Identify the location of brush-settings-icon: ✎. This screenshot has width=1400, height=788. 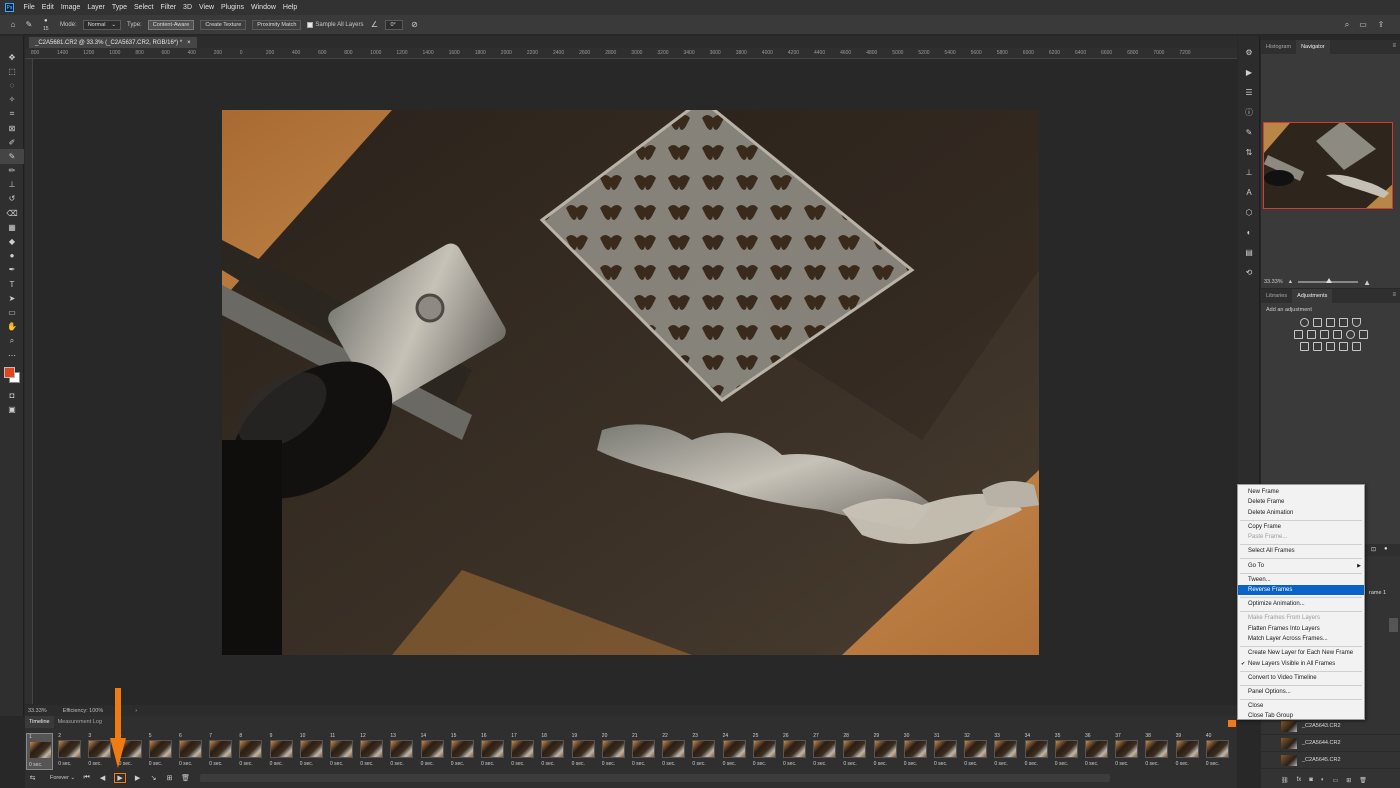
(1249, 132).